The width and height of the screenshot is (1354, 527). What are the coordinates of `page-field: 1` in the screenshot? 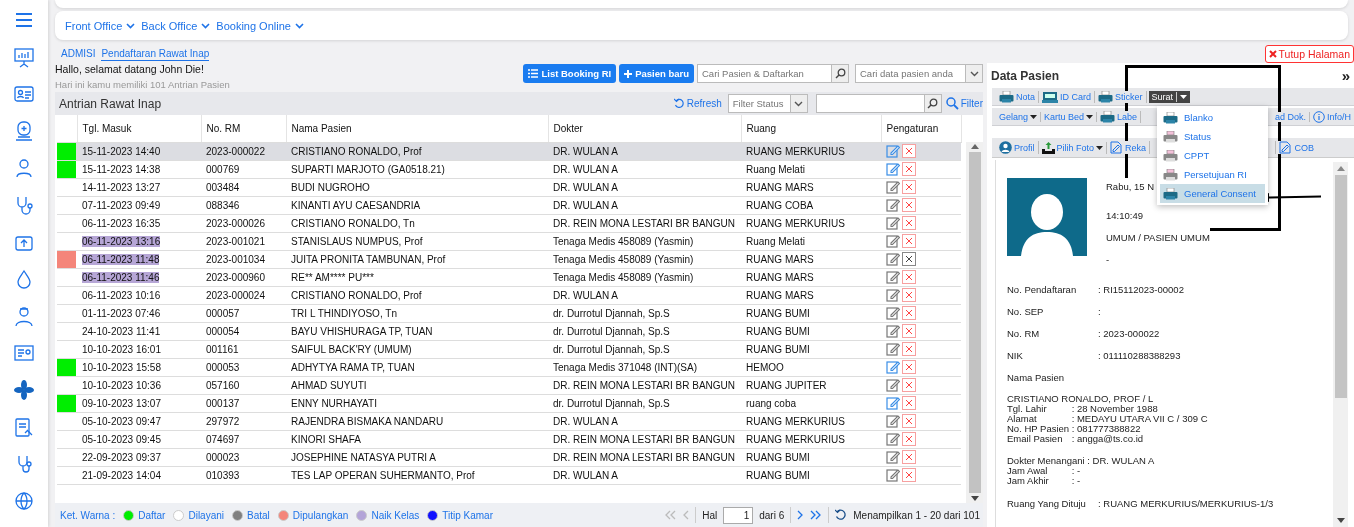 It's located at (738, 515).